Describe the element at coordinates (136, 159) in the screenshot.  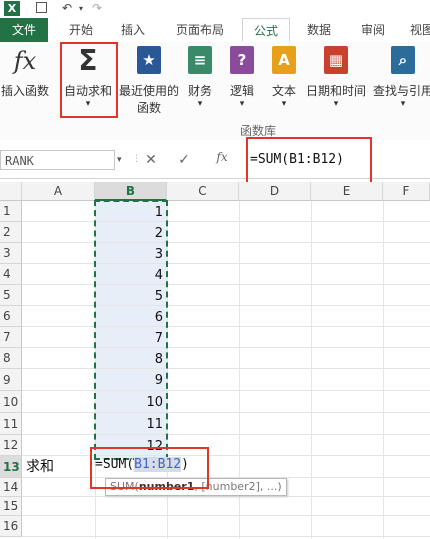
I see `formula-bar-grip: ⋮` at that location.